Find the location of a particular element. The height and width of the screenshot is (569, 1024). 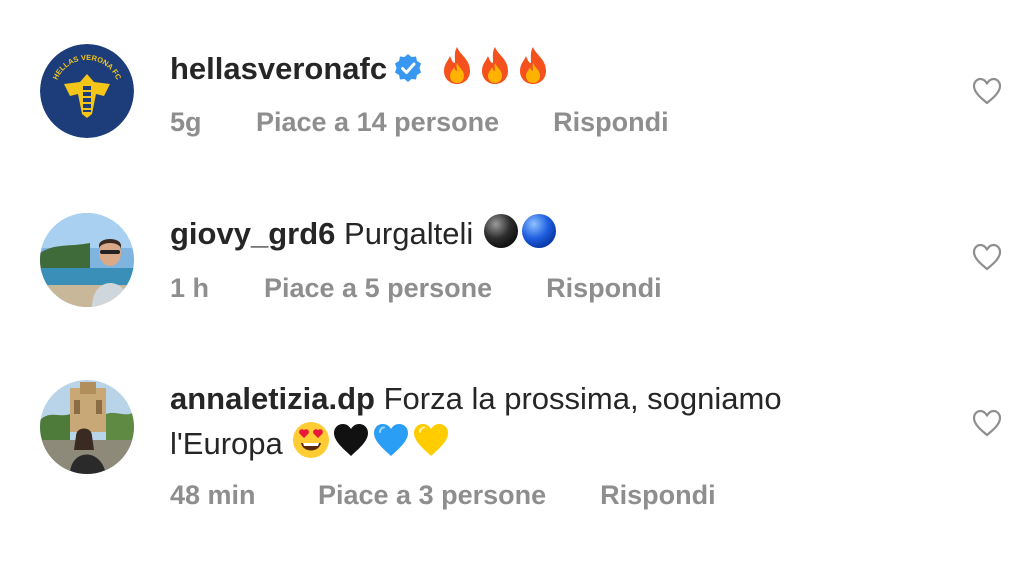

comment-meta: 5g Piace a 14 persone Rispondi is located at coordinates (419, 122).